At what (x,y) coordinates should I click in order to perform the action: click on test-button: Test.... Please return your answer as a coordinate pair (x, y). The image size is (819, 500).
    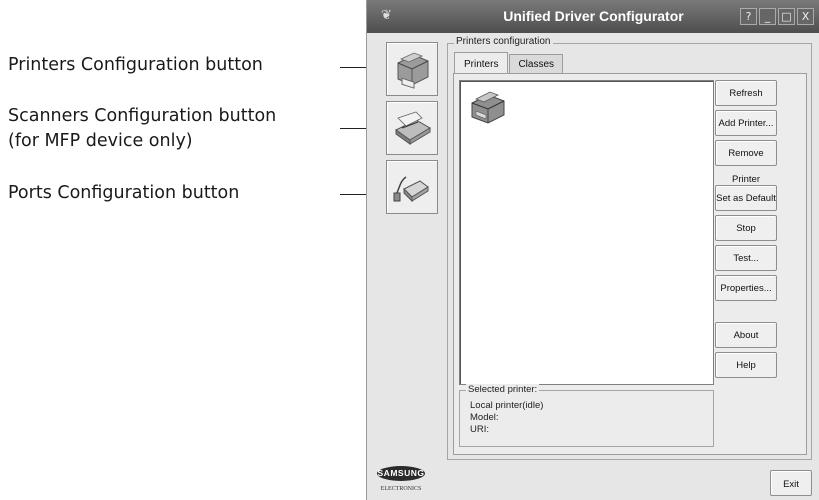
    Looking at the image, I should click on (746, 258).